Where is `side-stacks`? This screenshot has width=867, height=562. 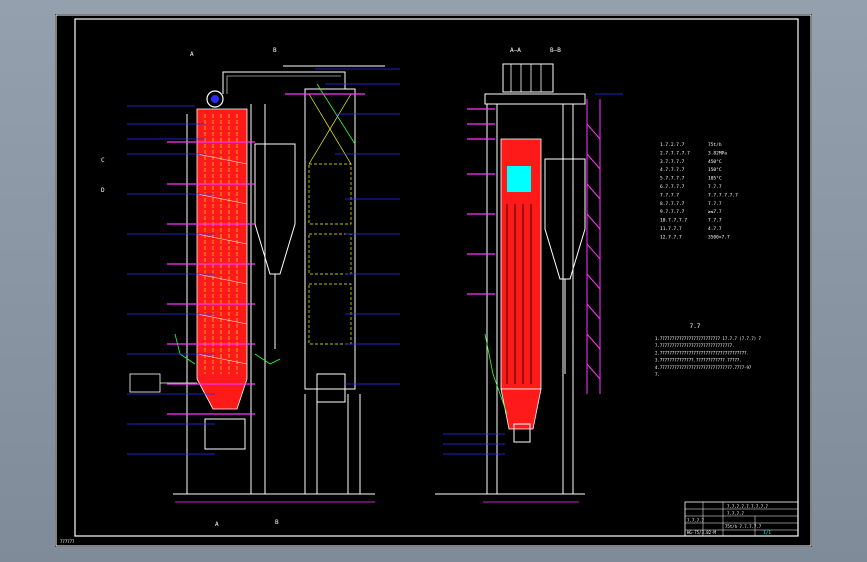
side-stacks is located at coordinates (526, 78).